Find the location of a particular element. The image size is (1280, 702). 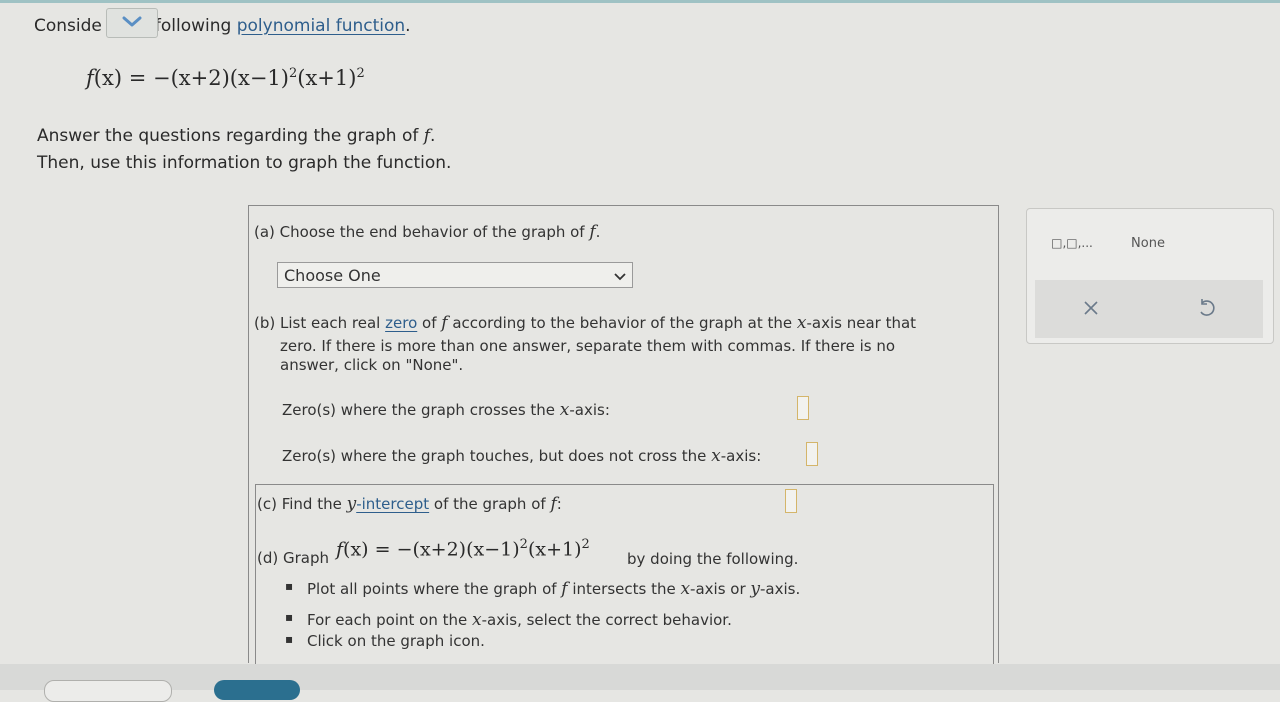

dropdown-value: Choose One is located at coordinates (332, 275).